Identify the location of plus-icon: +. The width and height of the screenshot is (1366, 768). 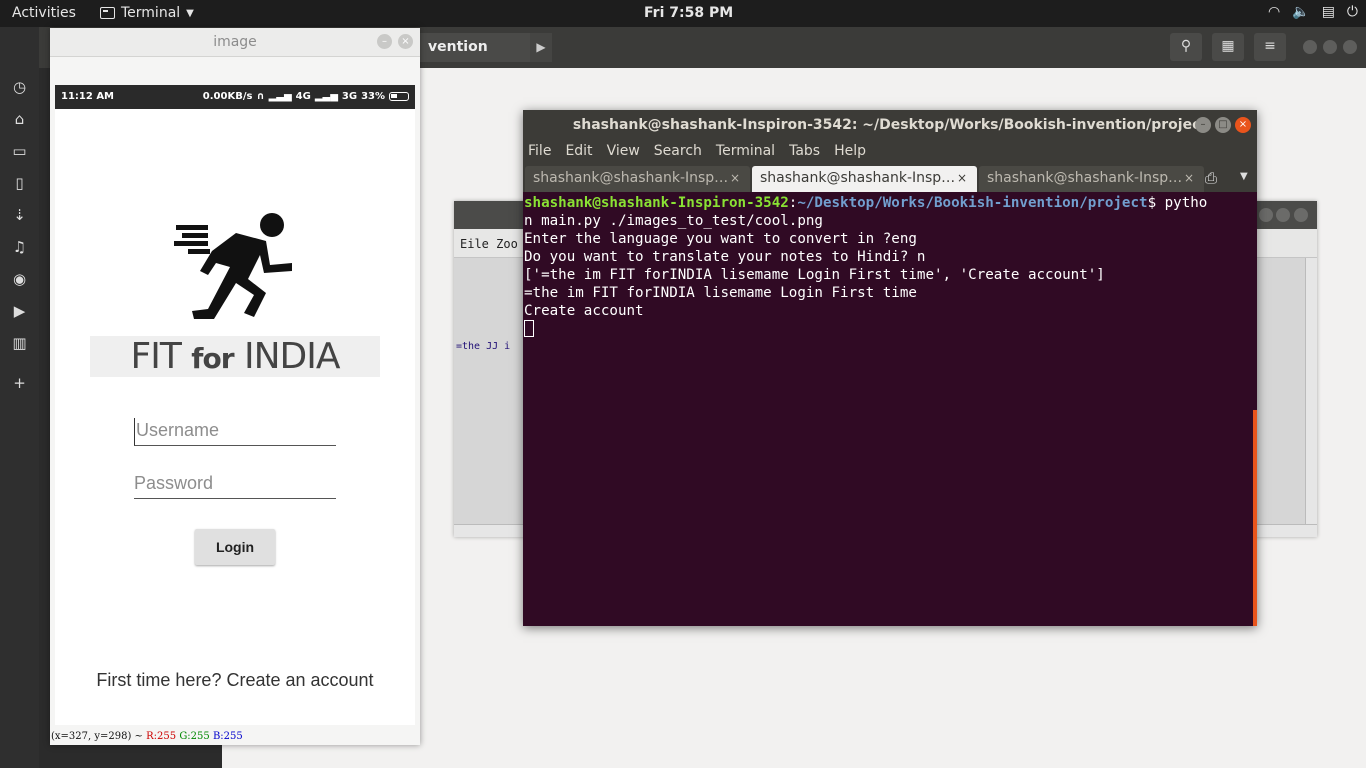
(19, 383).